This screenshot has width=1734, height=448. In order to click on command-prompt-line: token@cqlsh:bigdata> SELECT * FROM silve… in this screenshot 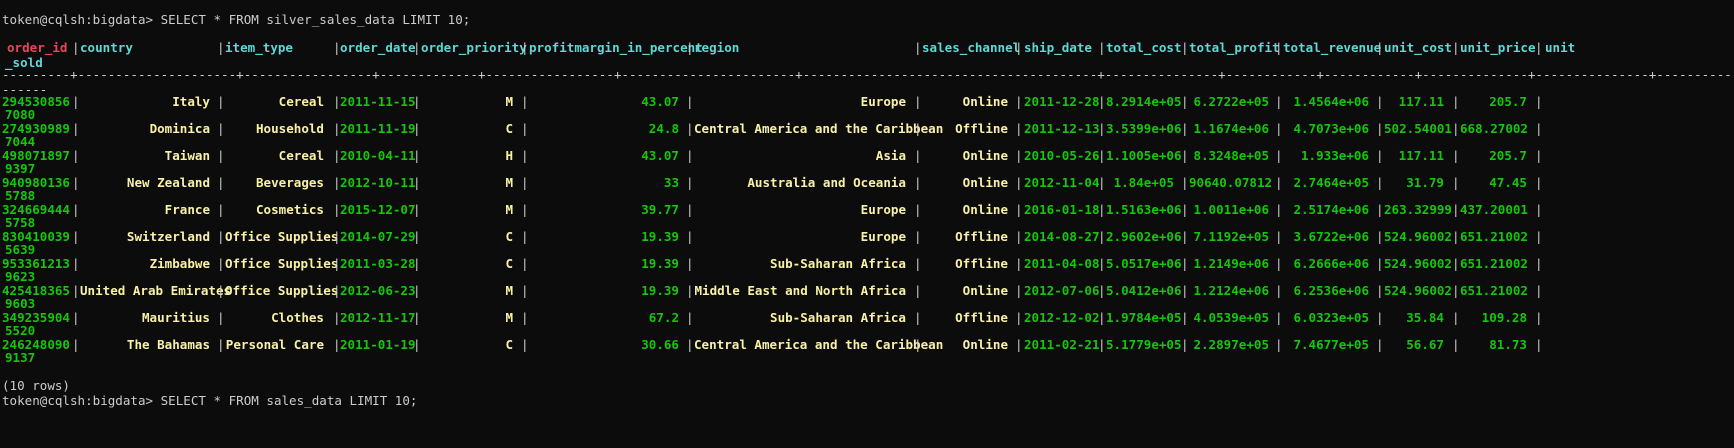, I will do `click(236, 19)`.